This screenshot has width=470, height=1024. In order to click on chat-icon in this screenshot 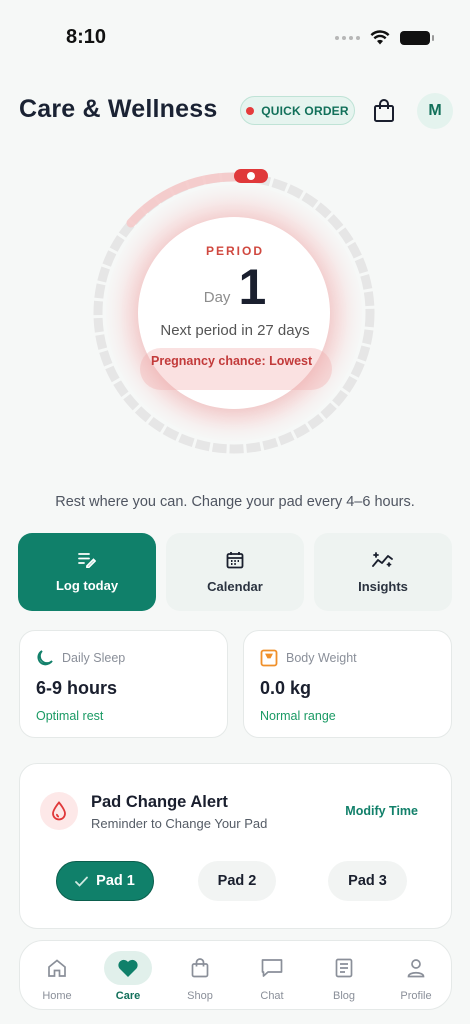, I will do `click(272, 967)`.